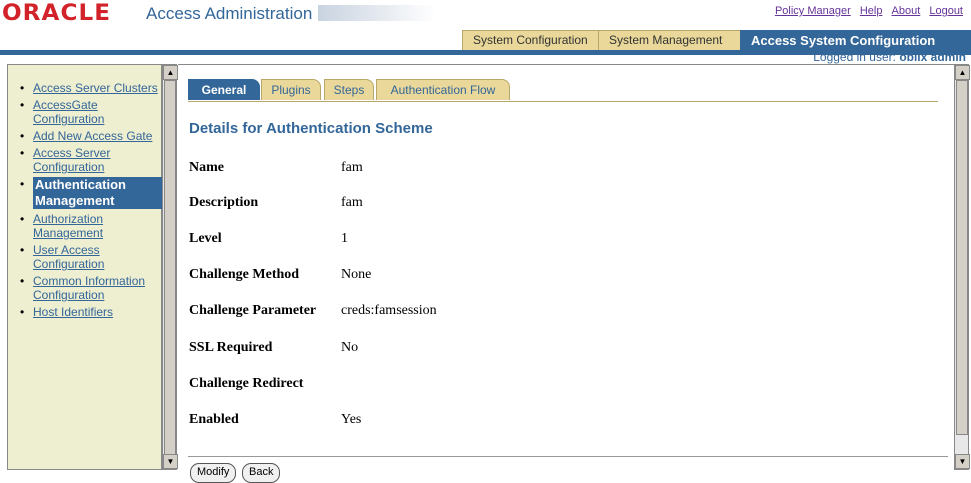 This screenshot has width=971, height=483. Describe the element at coordinates (231, 347) in the screenshot. I see `field-label: SSL Required` at that location.